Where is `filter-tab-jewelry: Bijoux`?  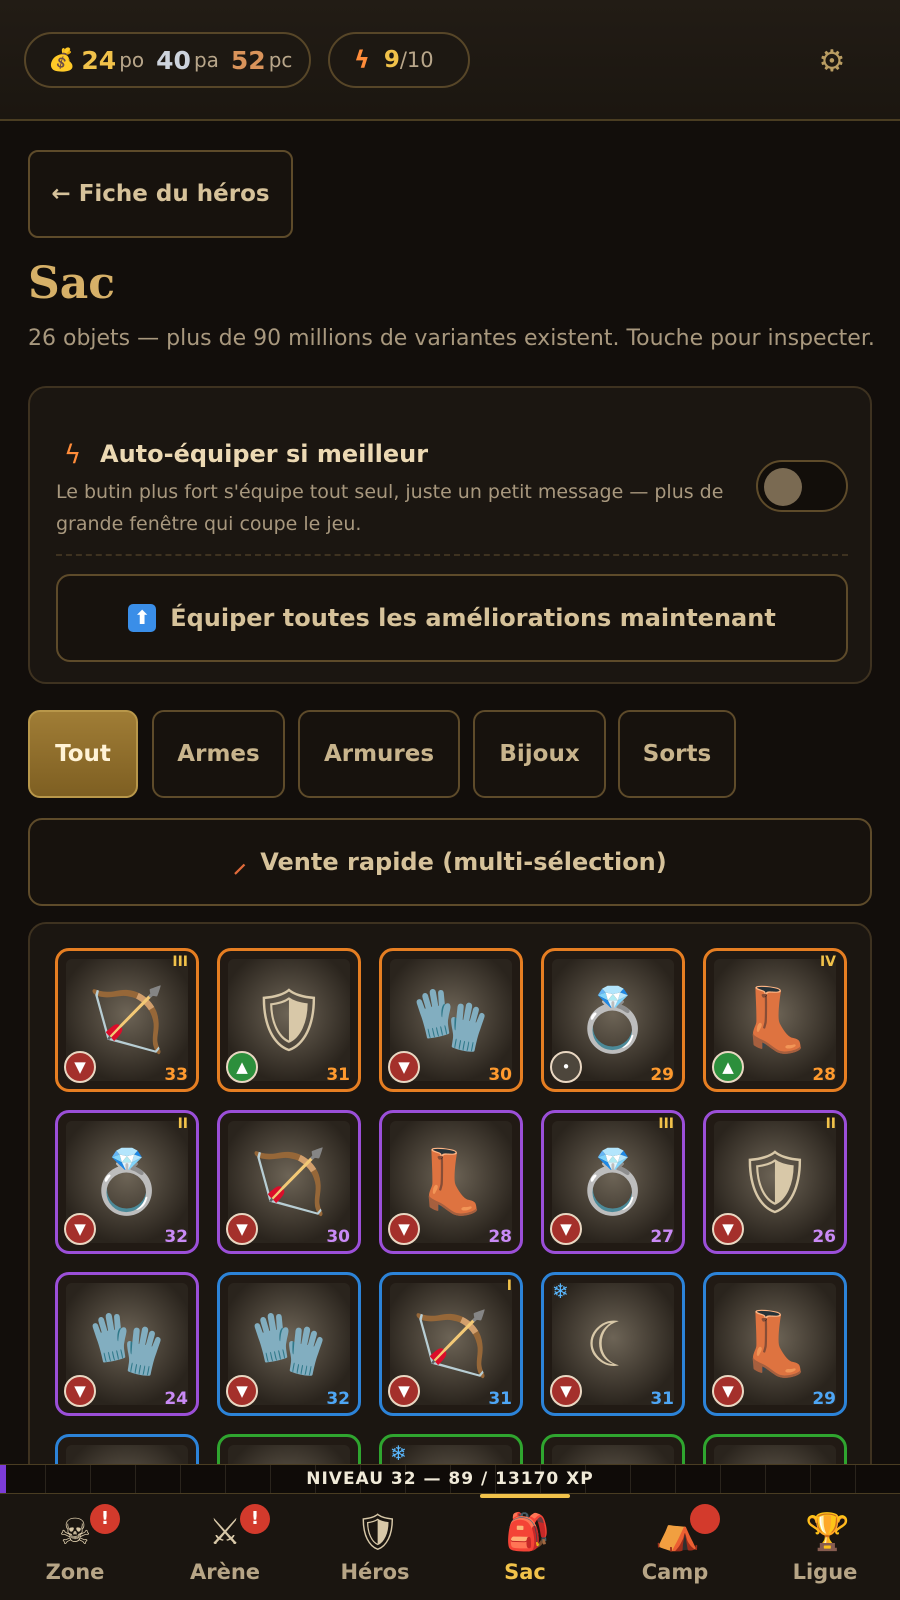
filter-tab-jewelry: Bijoux is located at coordinates (539, 754).